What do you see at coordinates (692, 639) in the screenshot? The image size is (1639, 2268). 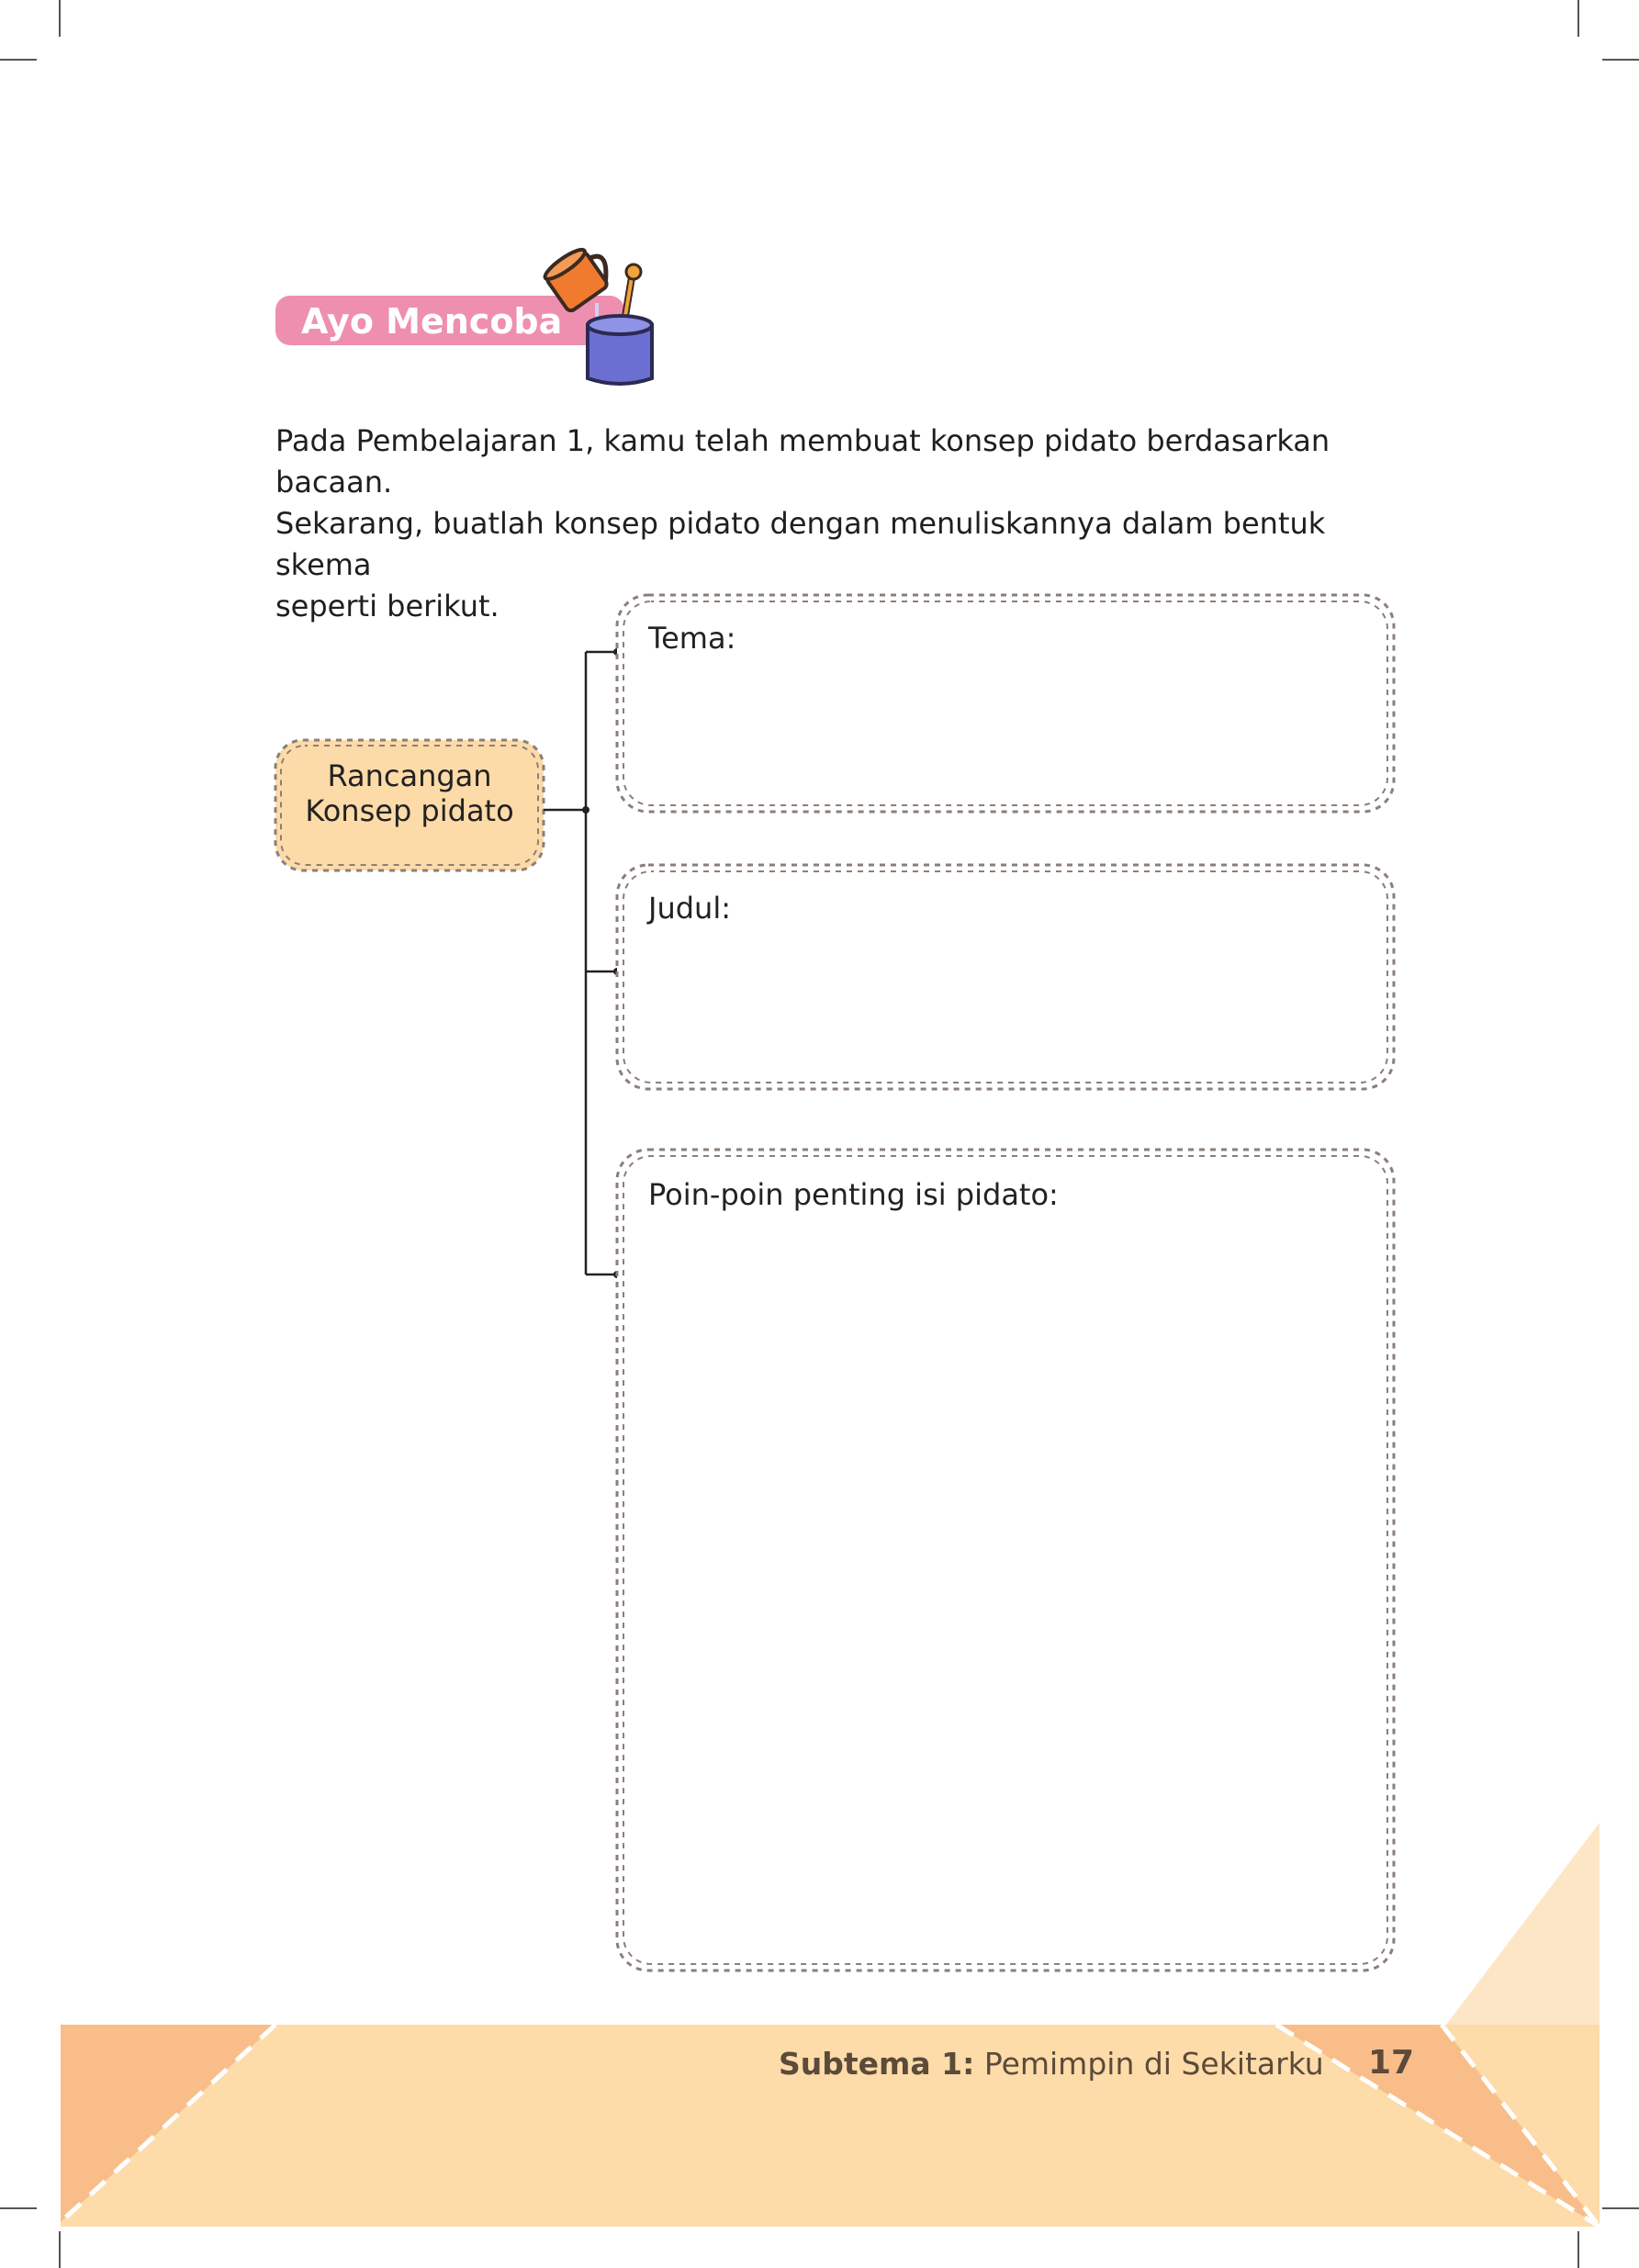 I see `tema-label: Tema:` at bounding box center [692, 639].